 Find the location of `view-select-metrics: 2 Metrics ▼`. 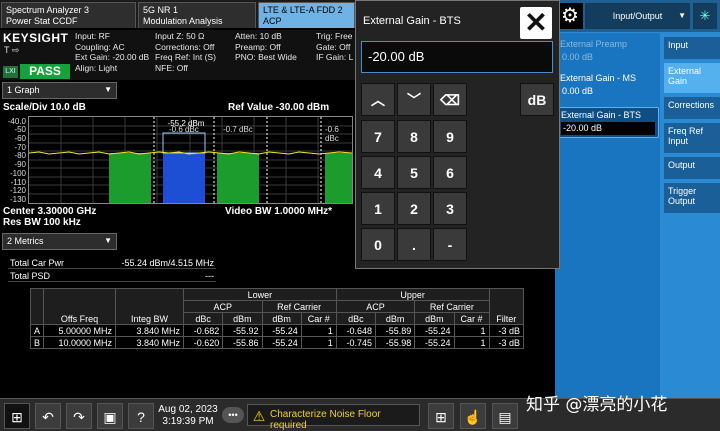

view-select-metrics: 2 Metrics ▼ is located at coordinates (59, 241).